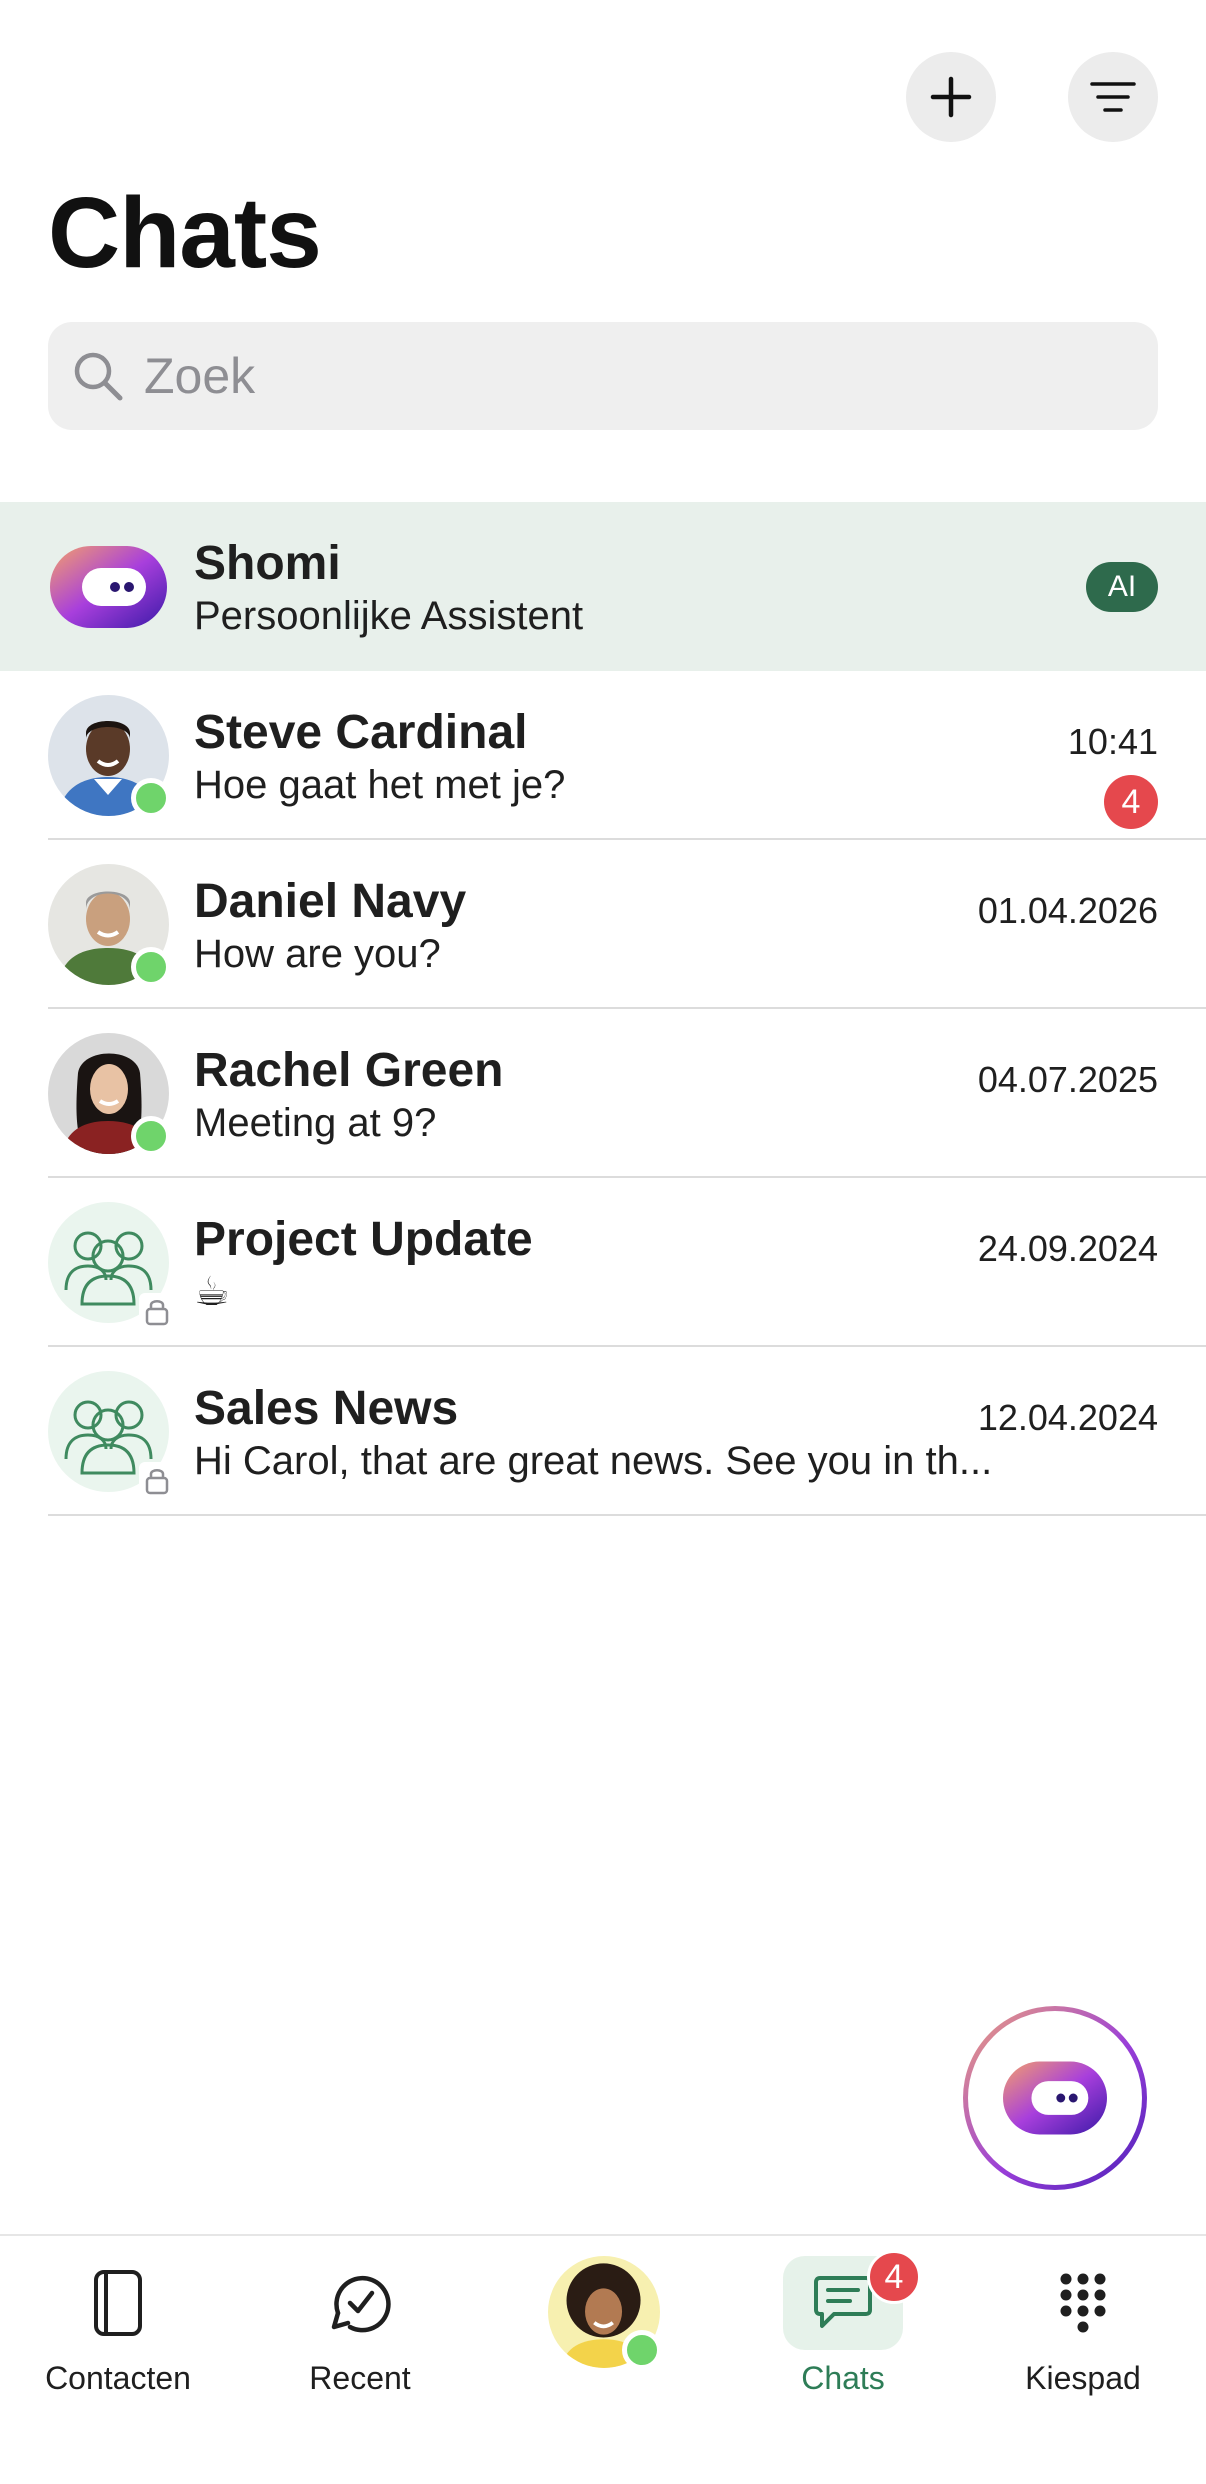 Image resolution: width=1206 pixels, height=2484 pixels. I want to click on tab-keypad: Kiespad, so click(1083, 2326).